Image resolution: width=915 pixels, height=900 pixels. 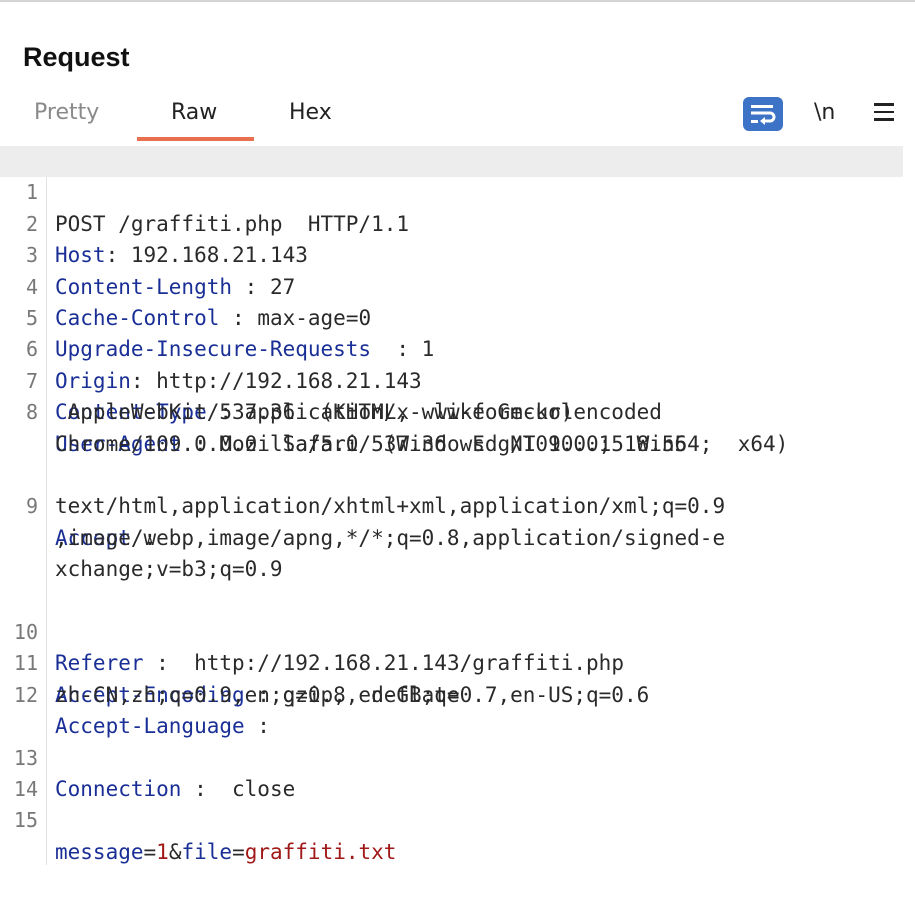 I want to click on tab-raw: Raw, so click(x=194, y=112).